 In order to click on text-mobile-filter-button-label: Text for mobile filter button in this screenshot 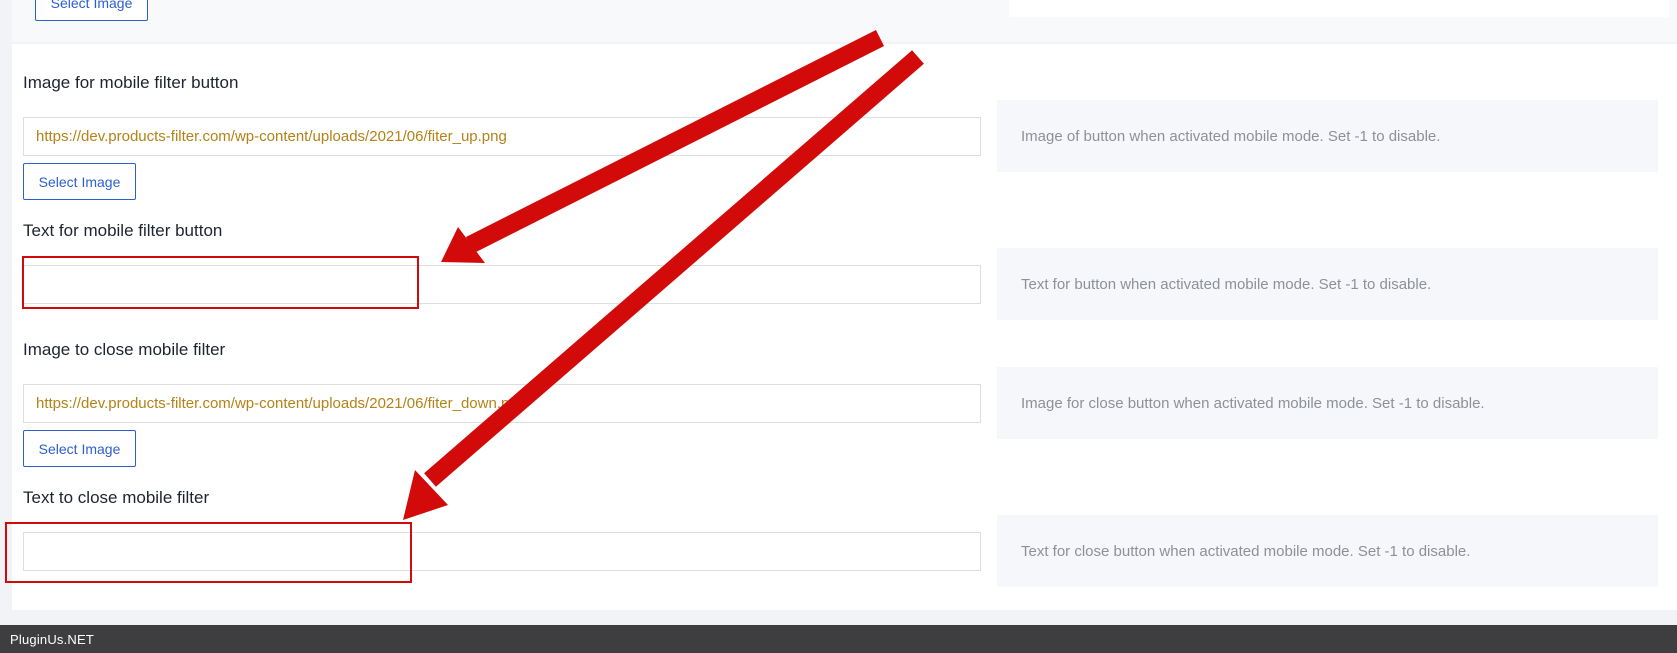, I will do `click(123, 230)`.